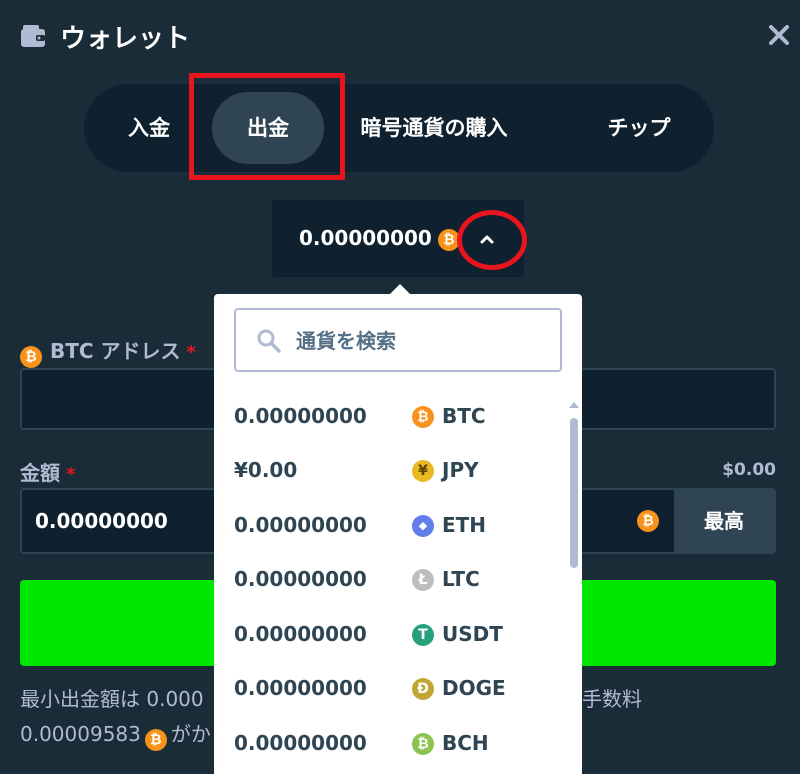 The width and height of the screenshot is (800, 774). Describe the element at coordinates (33, 36) in the screenshot. I see `wallet-icon` at that location.